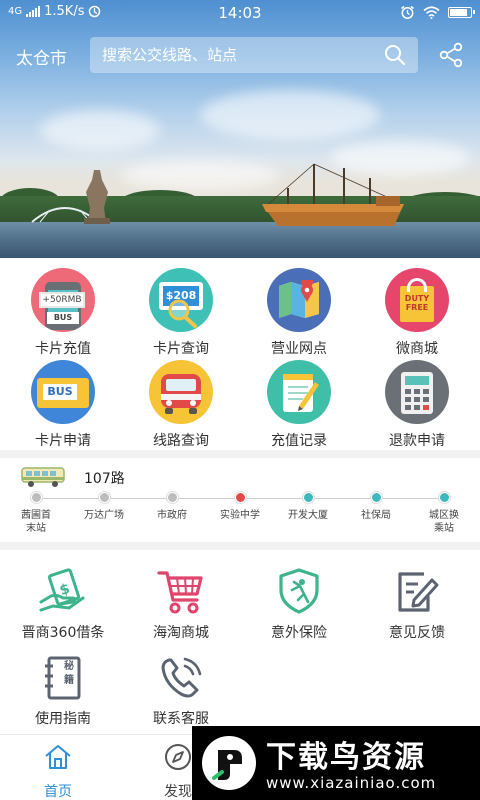  What do you see at coordinates (36, 522) in the screenshot?
I see `stop-name: 茜圃首 末站` at bounding box center [36, 522].